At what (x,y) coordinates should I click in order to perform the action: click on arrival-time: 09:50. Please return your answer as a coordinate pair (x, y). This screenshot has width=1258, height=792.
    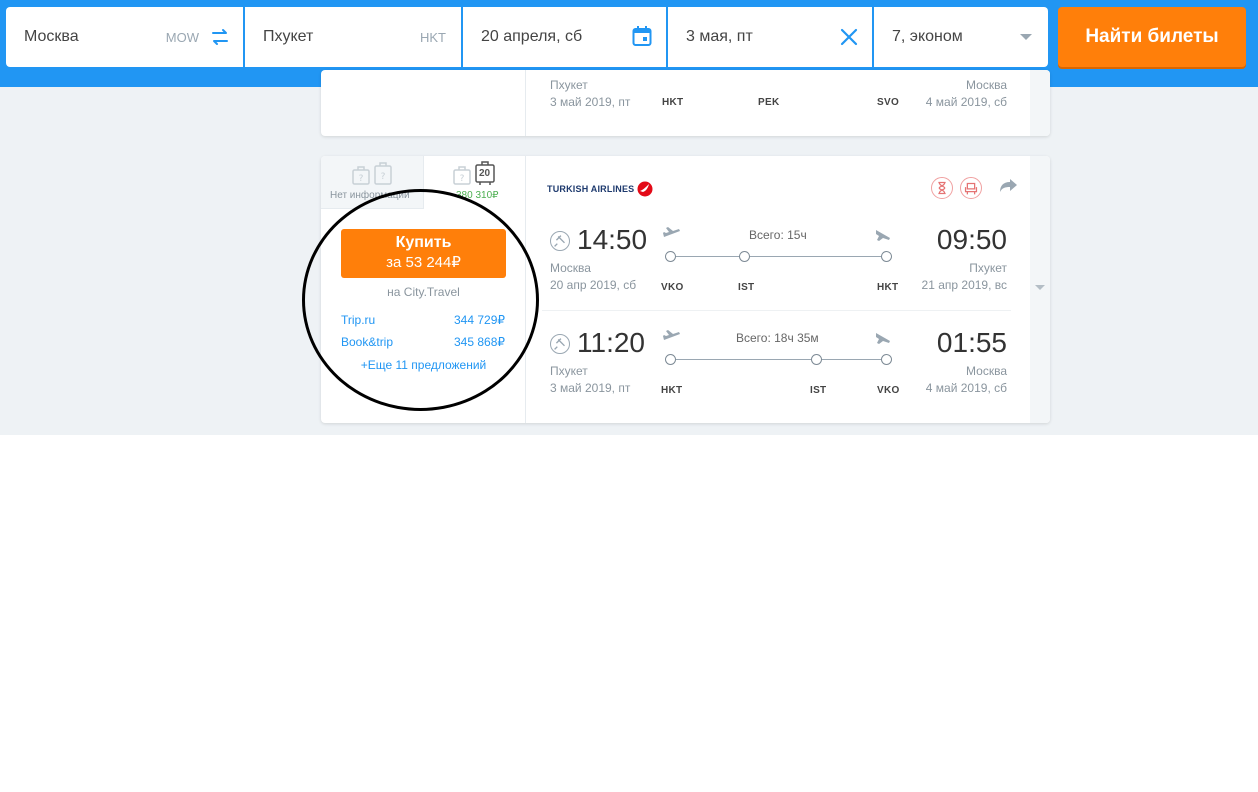
    Looking at the image, I should click on (971, 239).